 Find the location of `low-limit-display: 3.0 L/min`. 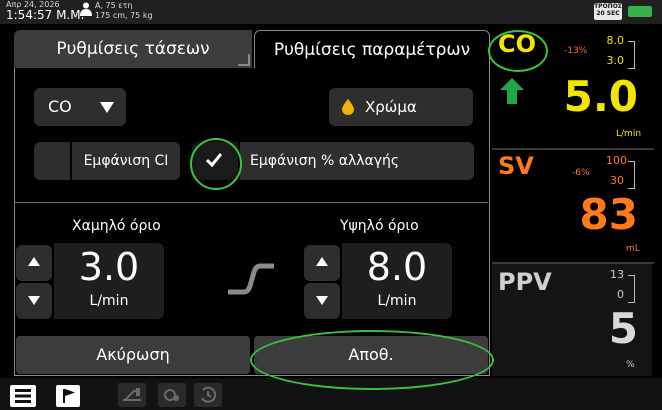

low-limit-display: 3.0 L/min is located at coordinates (109, 281).